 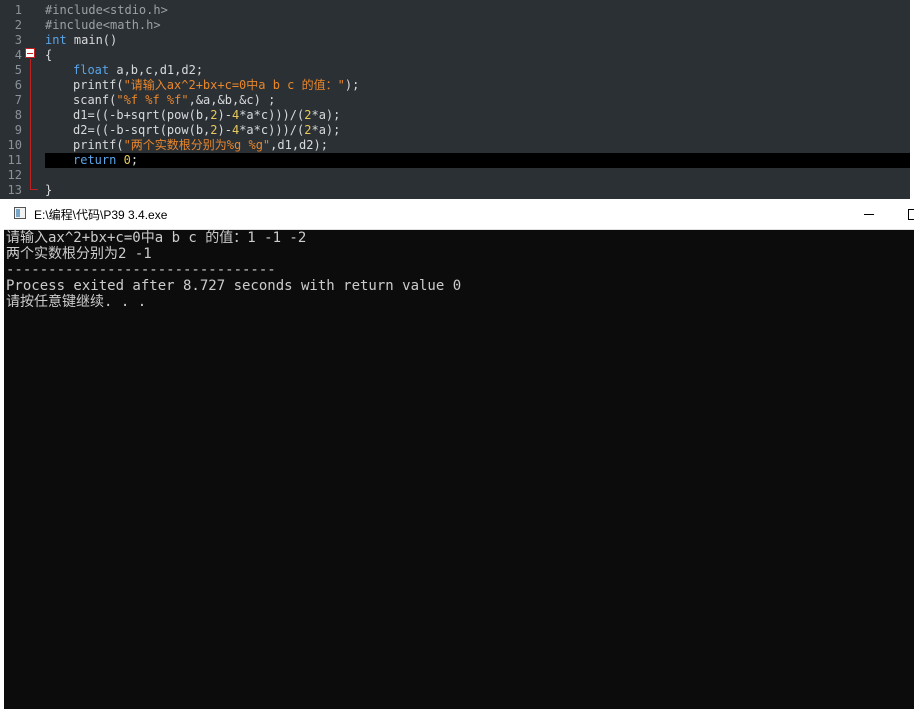 I want to click on code-text: a,b,c,d1,d2;, so click(x=156, y=70).